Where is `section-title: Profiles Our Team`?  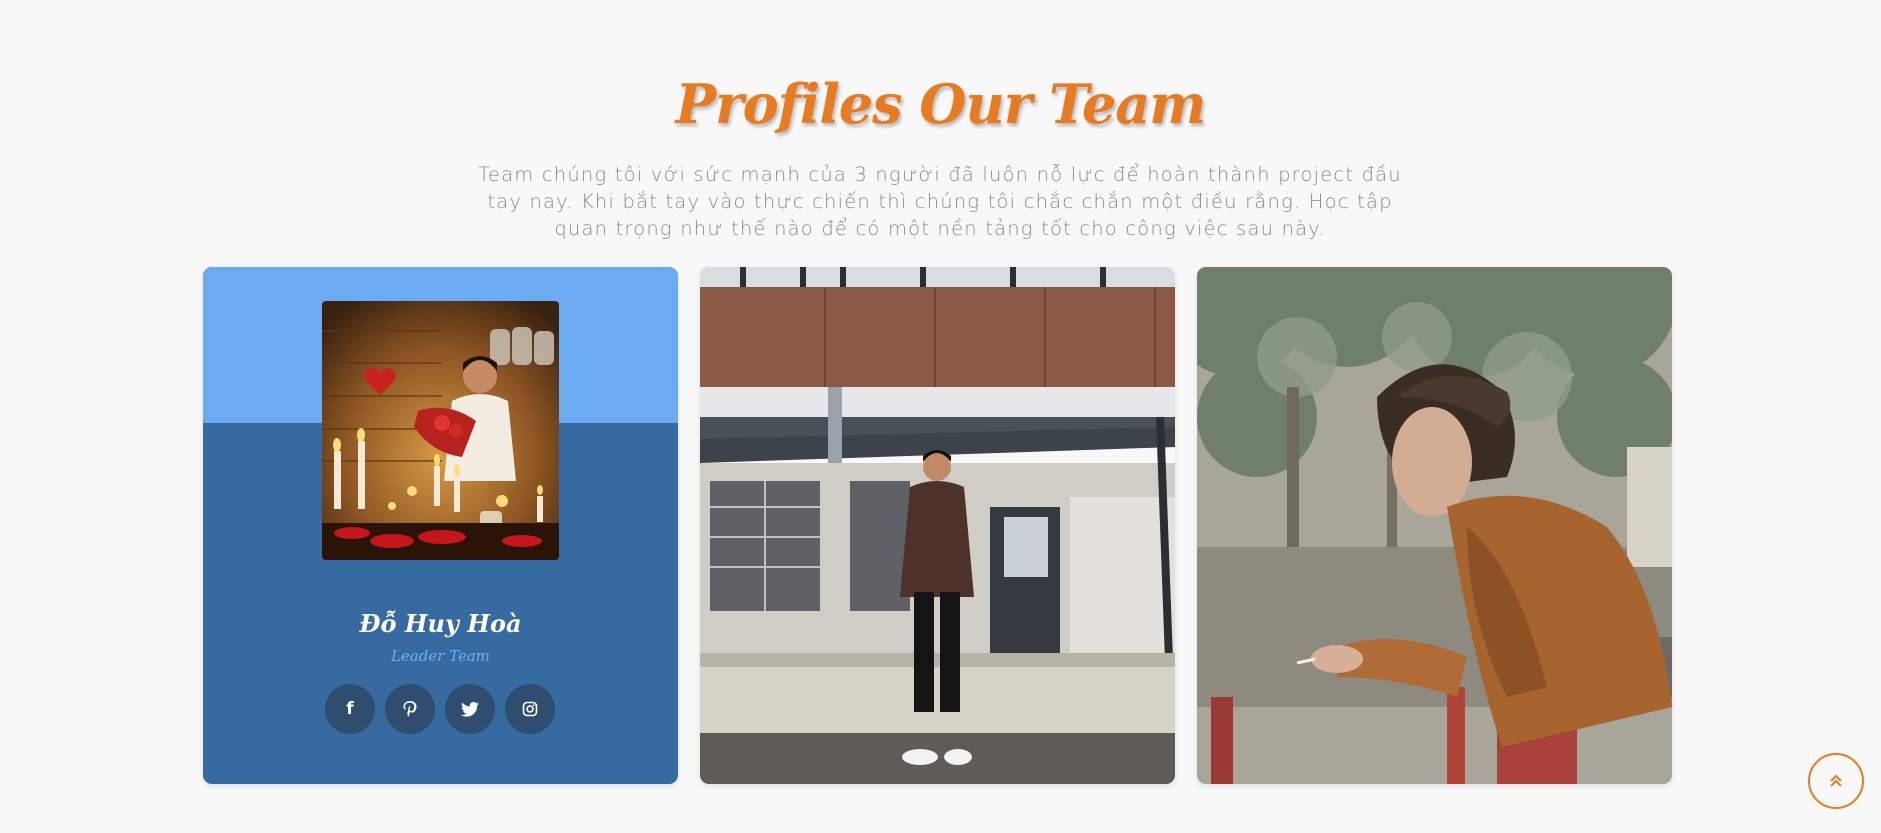
section-title: Profiles Our Team is located at coordinates (941, 104).